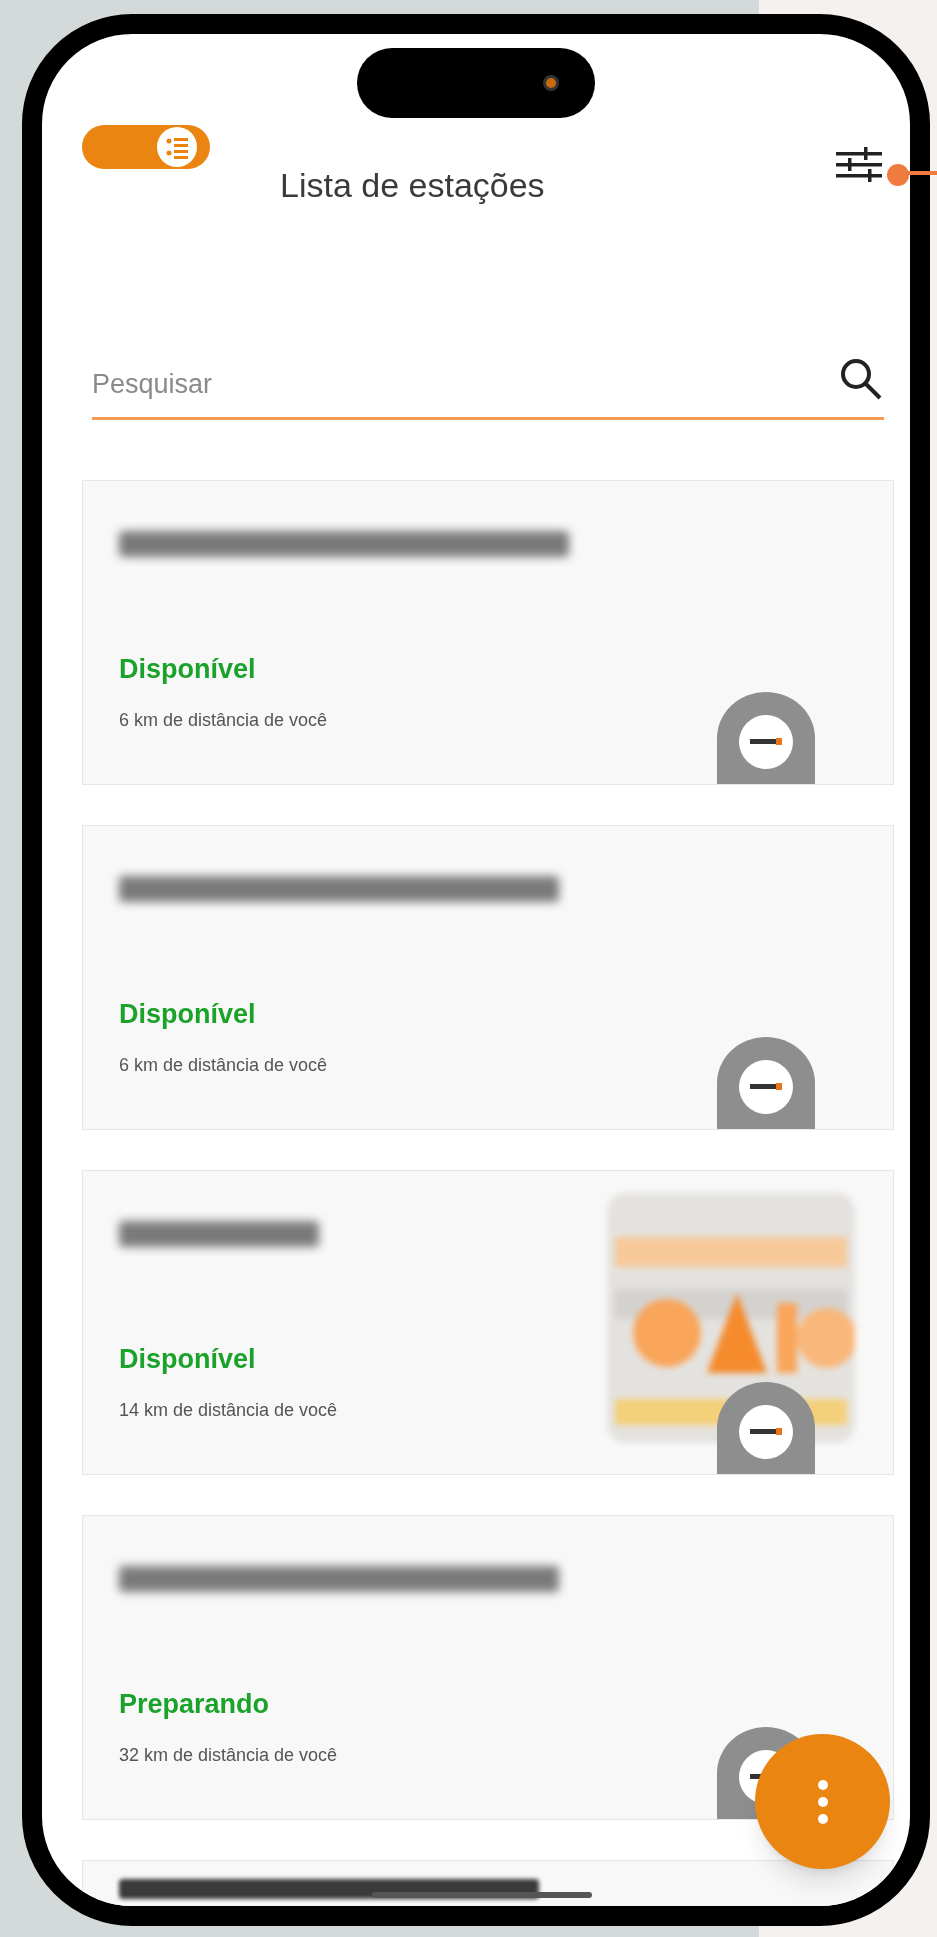  What do you see at coordinates (488, 1667) in the screenshot?
I see `station-card: Preparando 32 km de distância de você` at bounding box center [488, 1667].